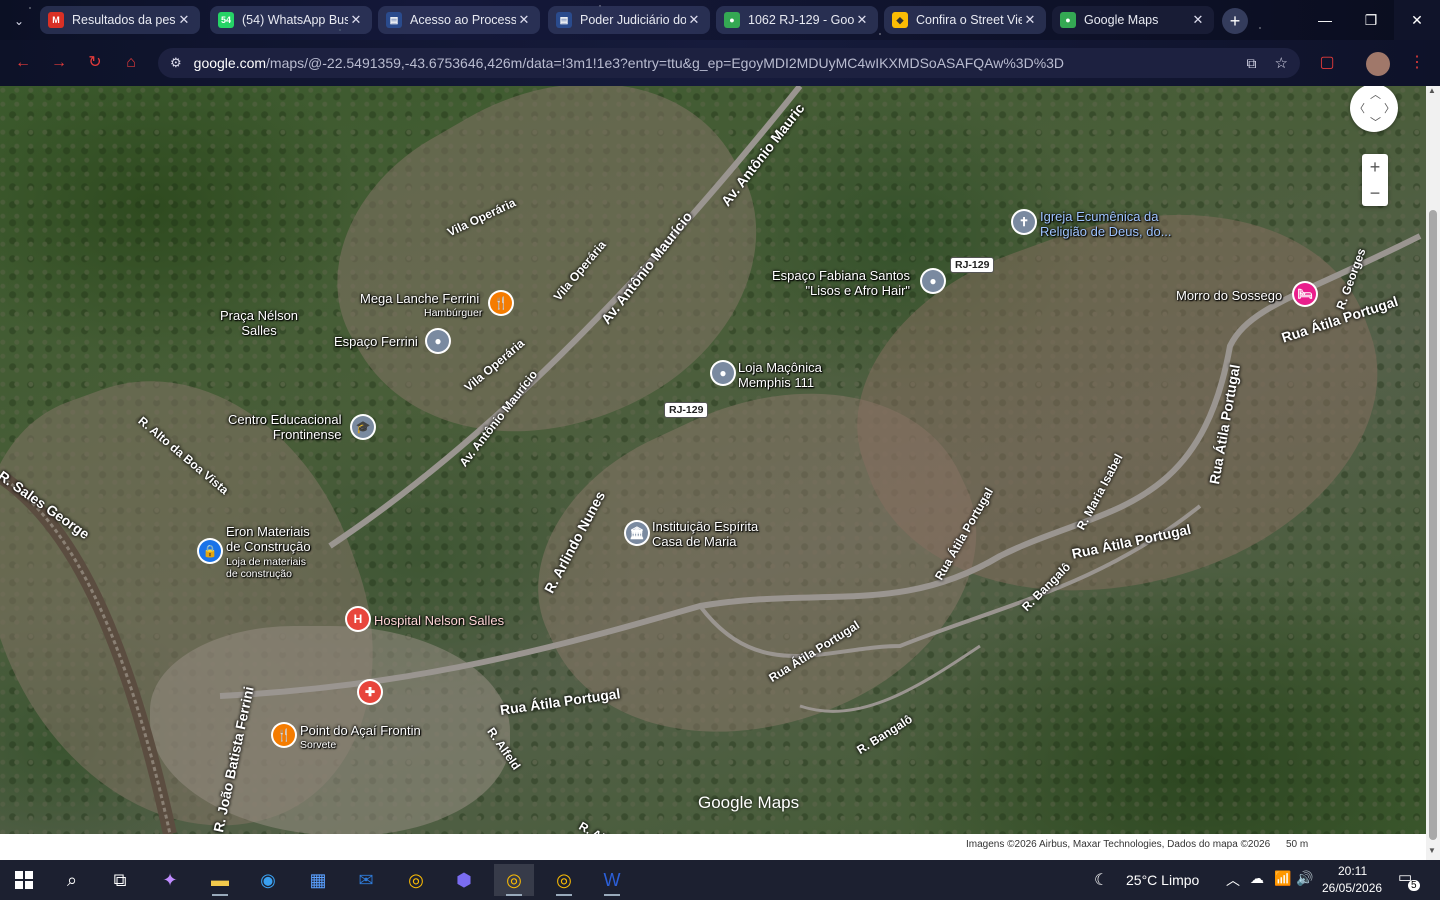 This screenshot has width=1440, height=900. What do you see at coordinates (259, 323) in the screenshot?
I see `place-label-praca-nelson-salles: Praça Nélson Salles` at bounding box center [259, 323].